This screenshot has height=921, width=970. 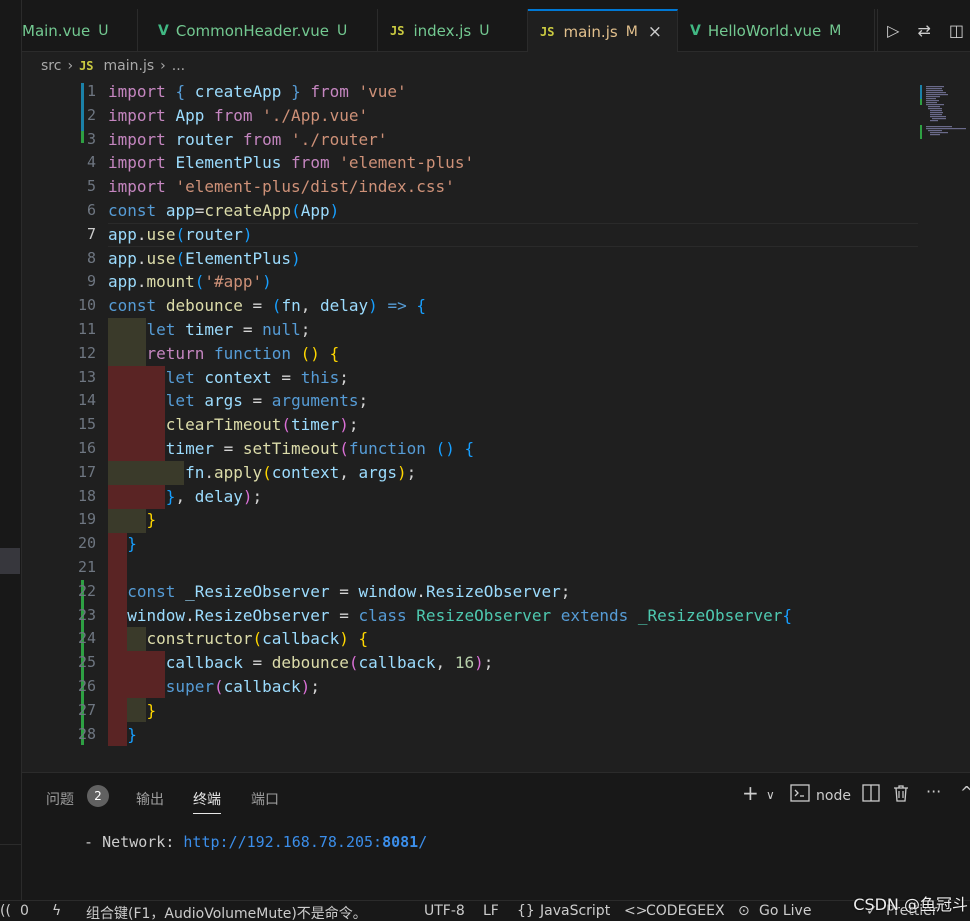 I want to click on golive-icon: ⊙, so click(x=744, y=911).